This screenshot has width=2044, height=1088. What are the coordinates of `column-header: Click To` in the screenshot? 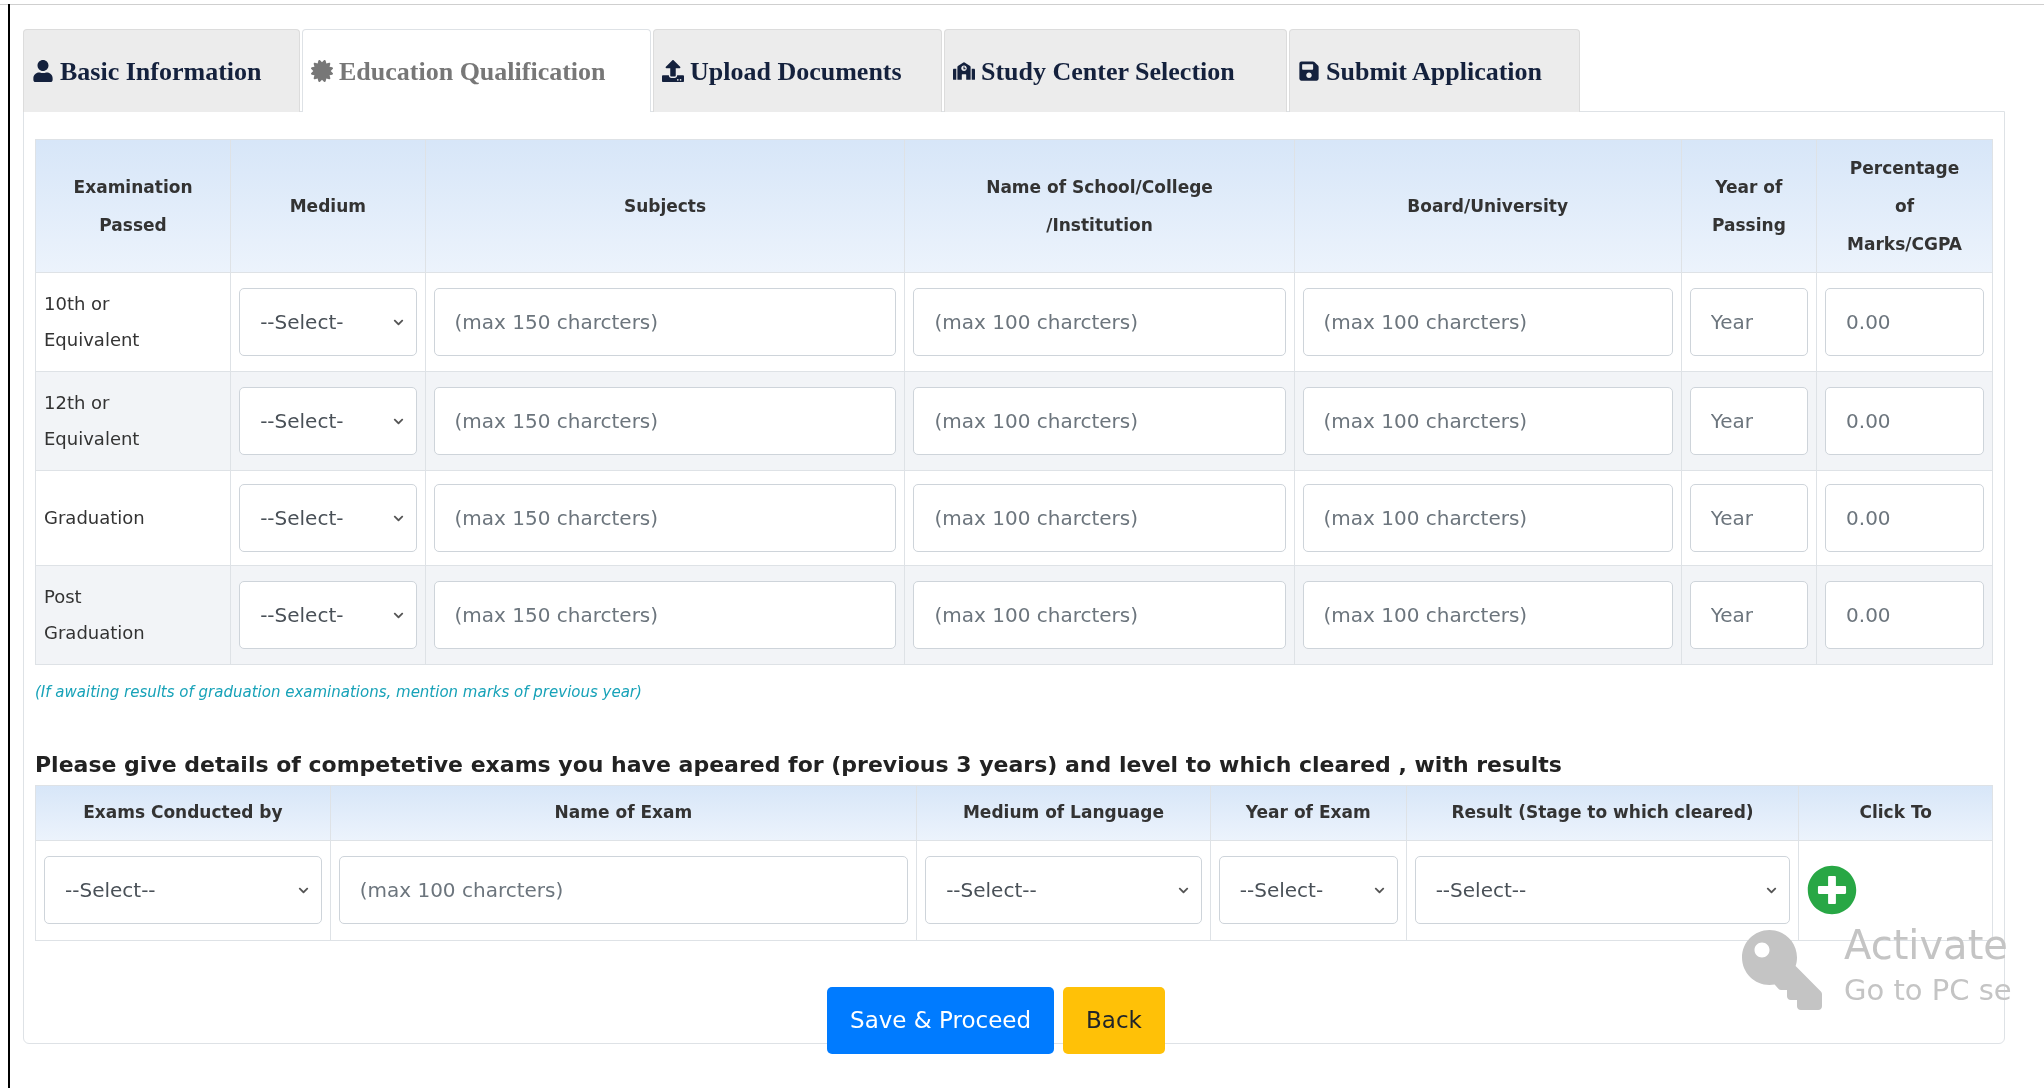 It's located at (1895, 812).